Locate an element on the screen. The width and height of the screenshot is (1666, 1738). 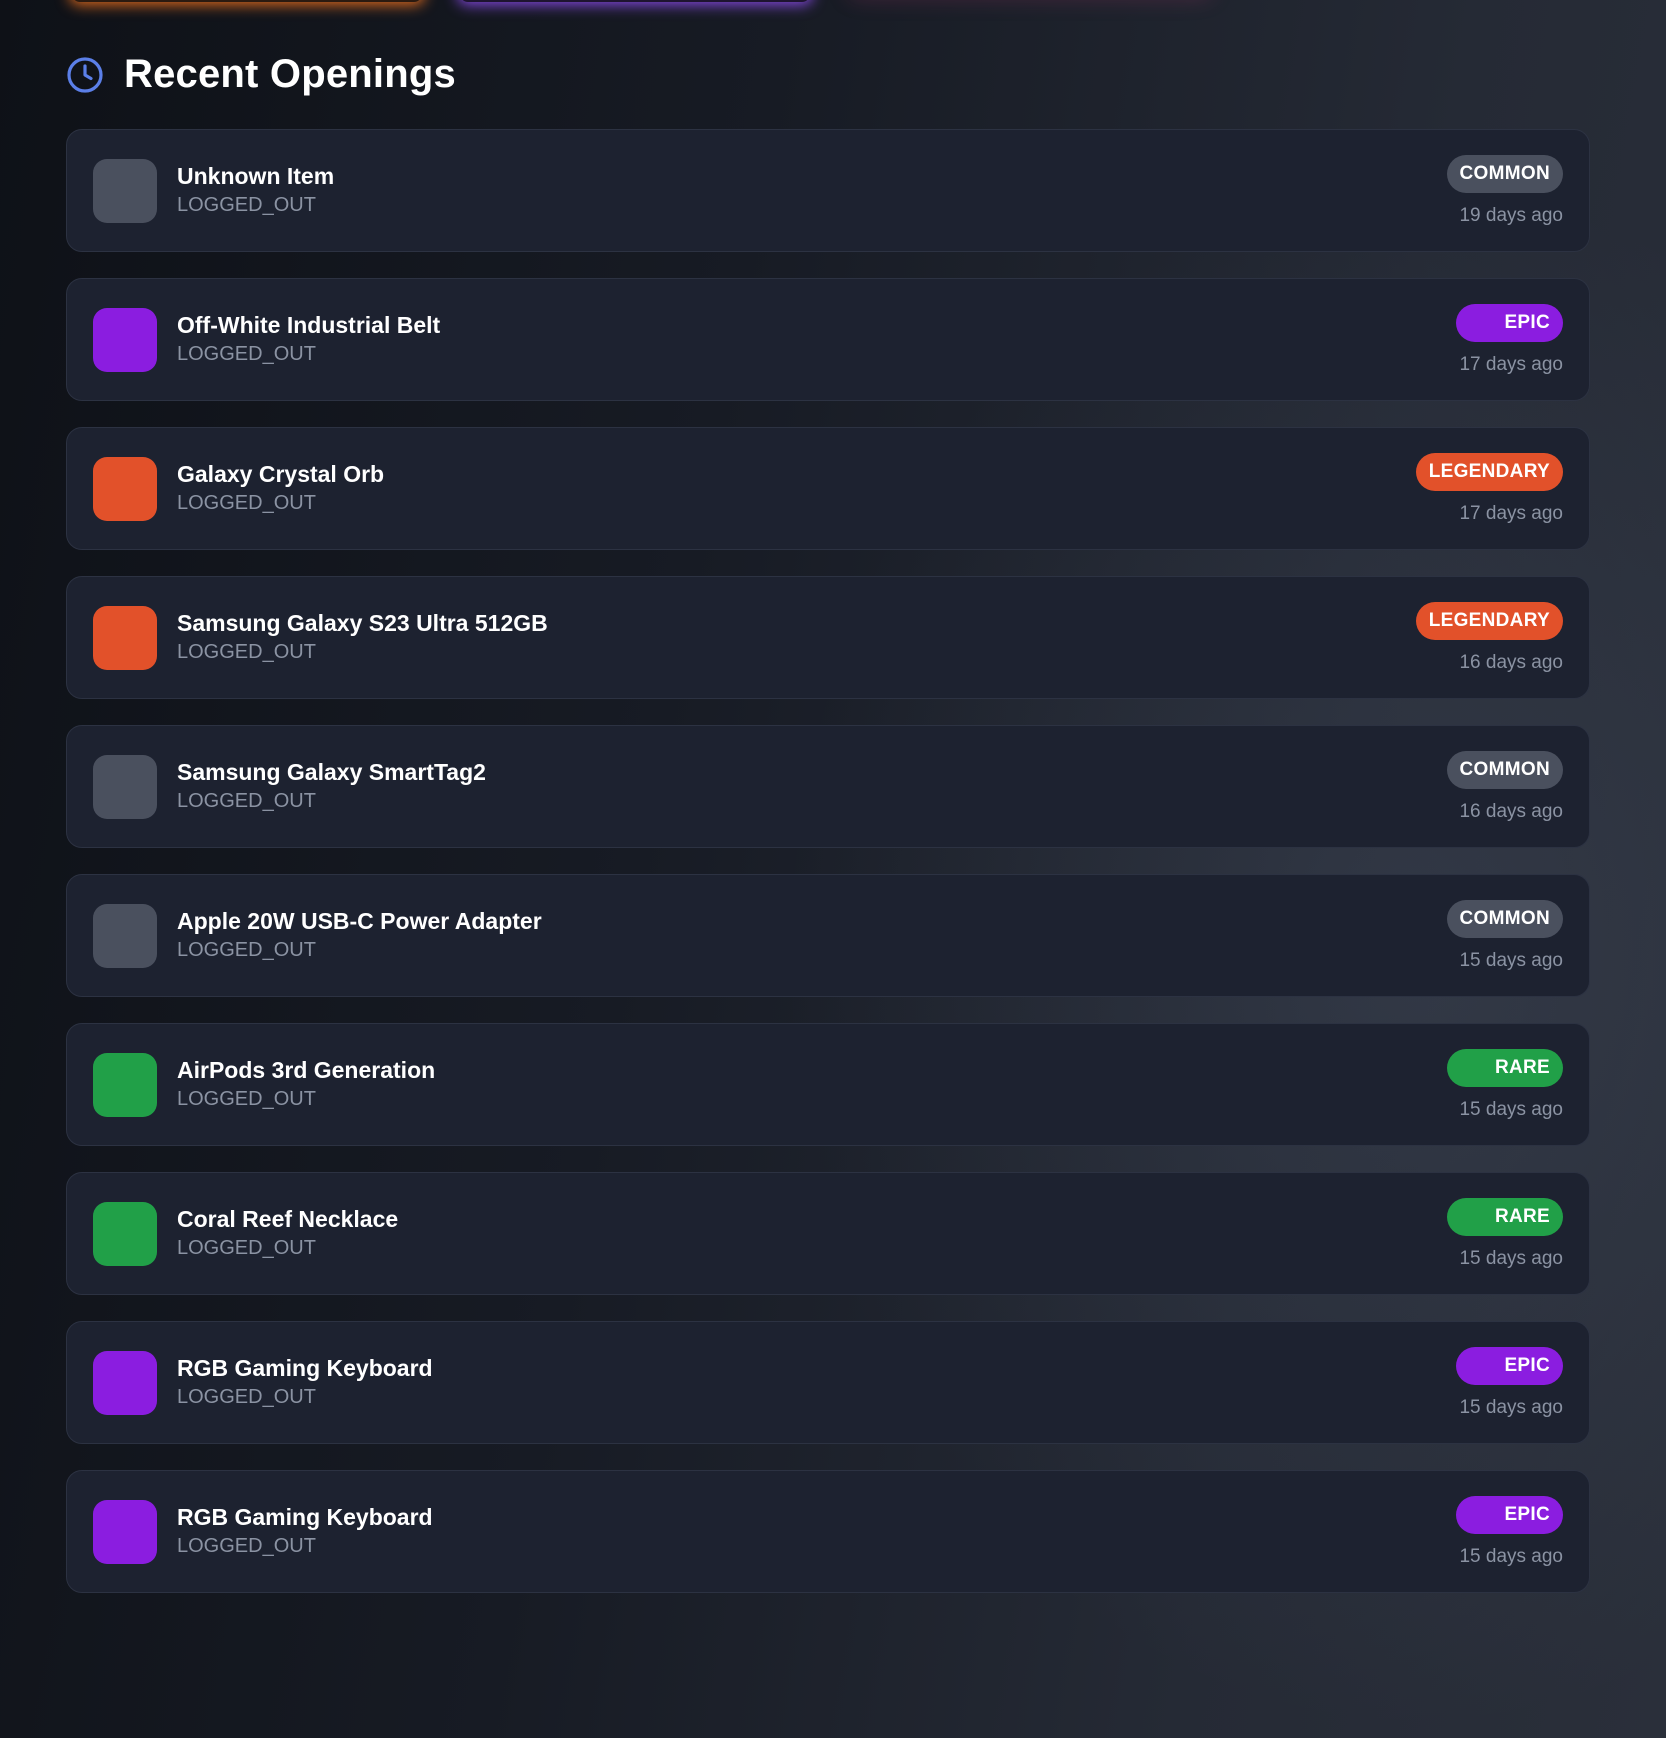
item-info: Unknown Item LOGGED_OUT is located at coordinates (812, 190).